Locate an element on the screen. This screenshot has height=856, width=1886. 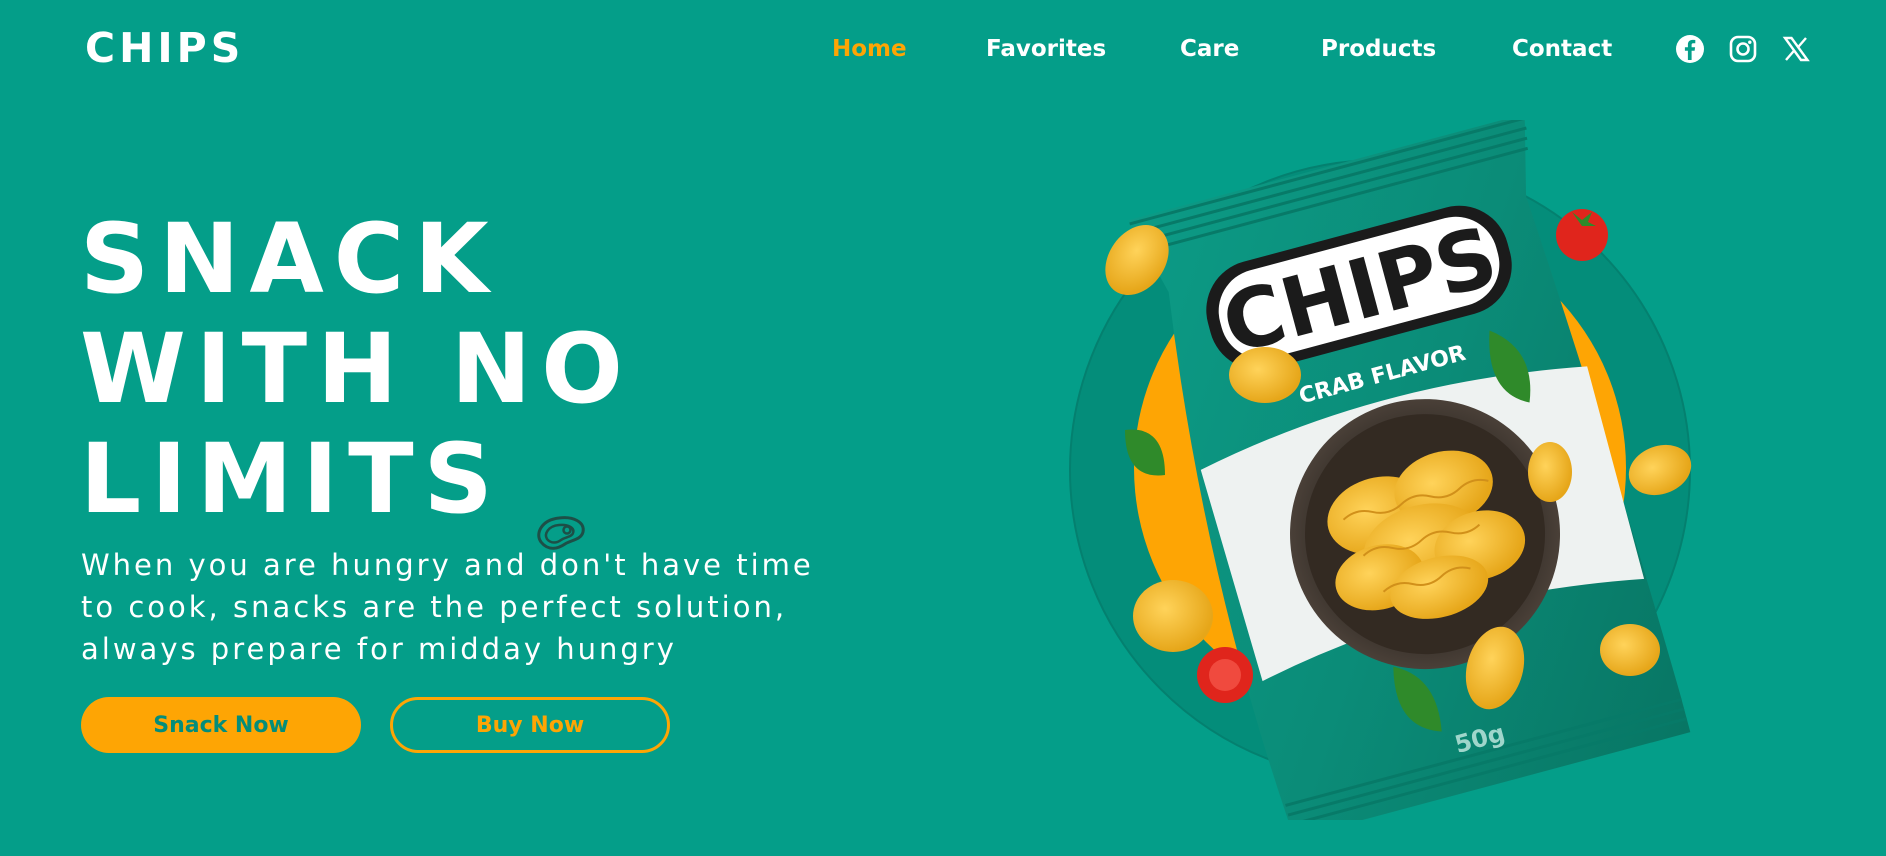
headline-line-2: WITH NO is located at coordinates (356, 369).